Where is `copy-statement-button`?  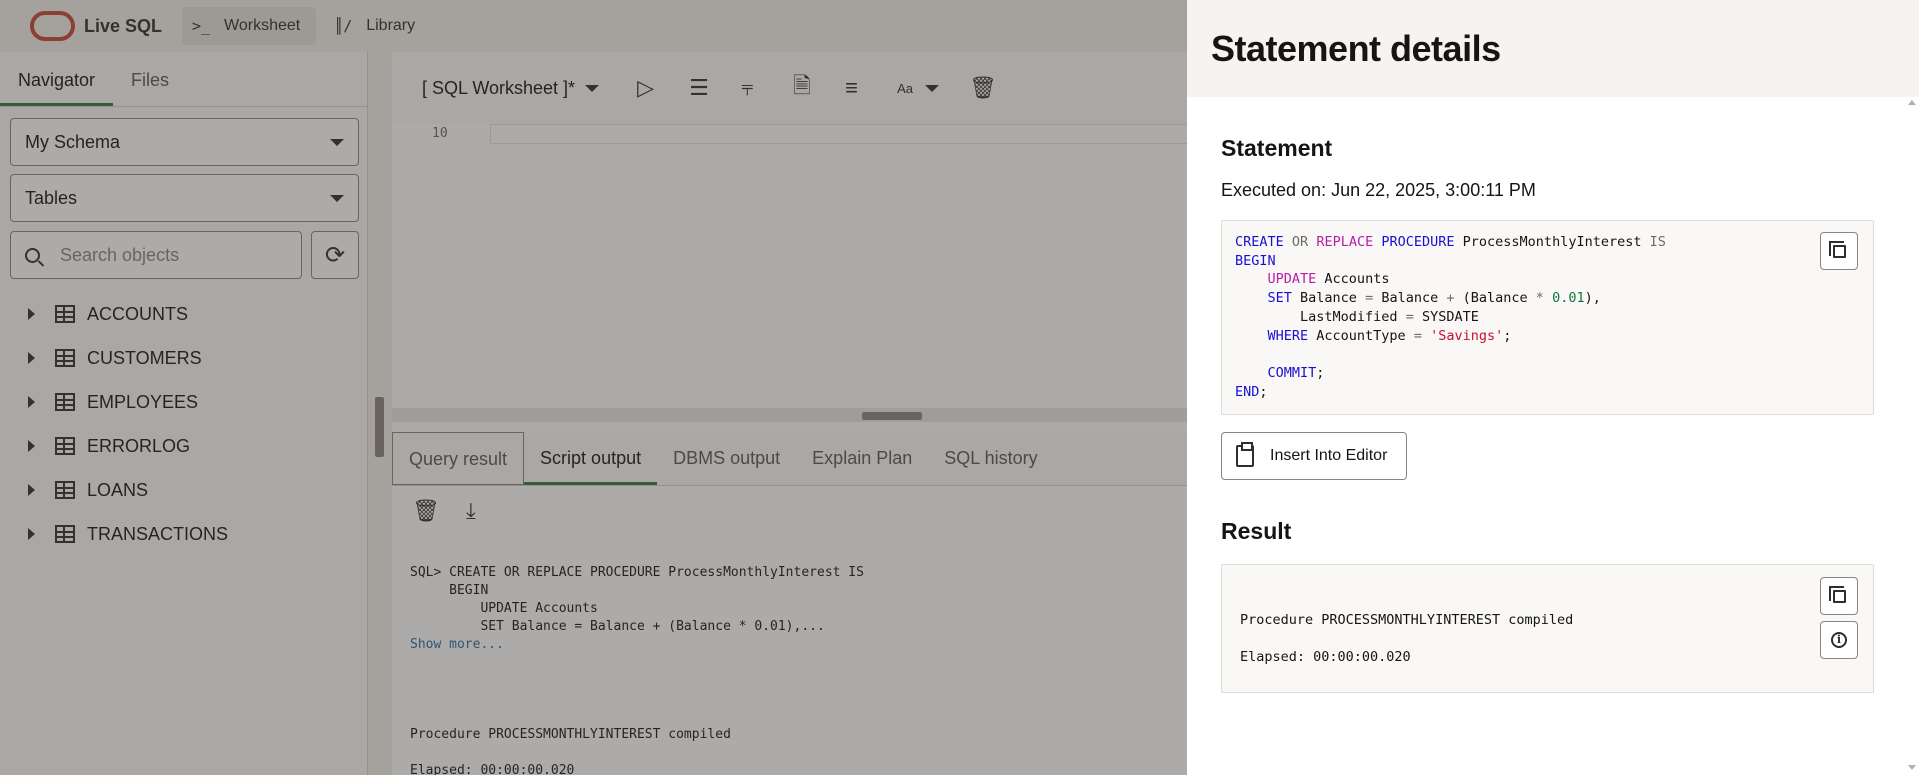
copy-statement-button is located at coordinates (1839, 251).